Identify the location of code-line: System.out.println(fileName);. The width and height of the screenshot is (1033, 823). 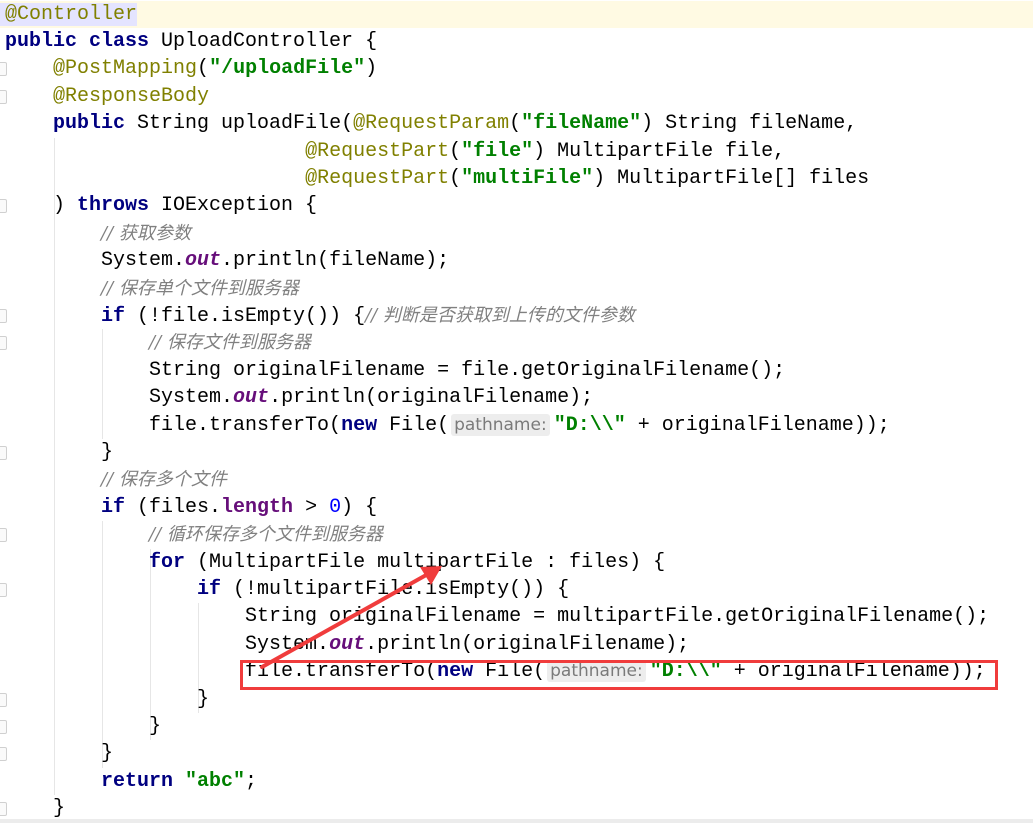
(227, 260).